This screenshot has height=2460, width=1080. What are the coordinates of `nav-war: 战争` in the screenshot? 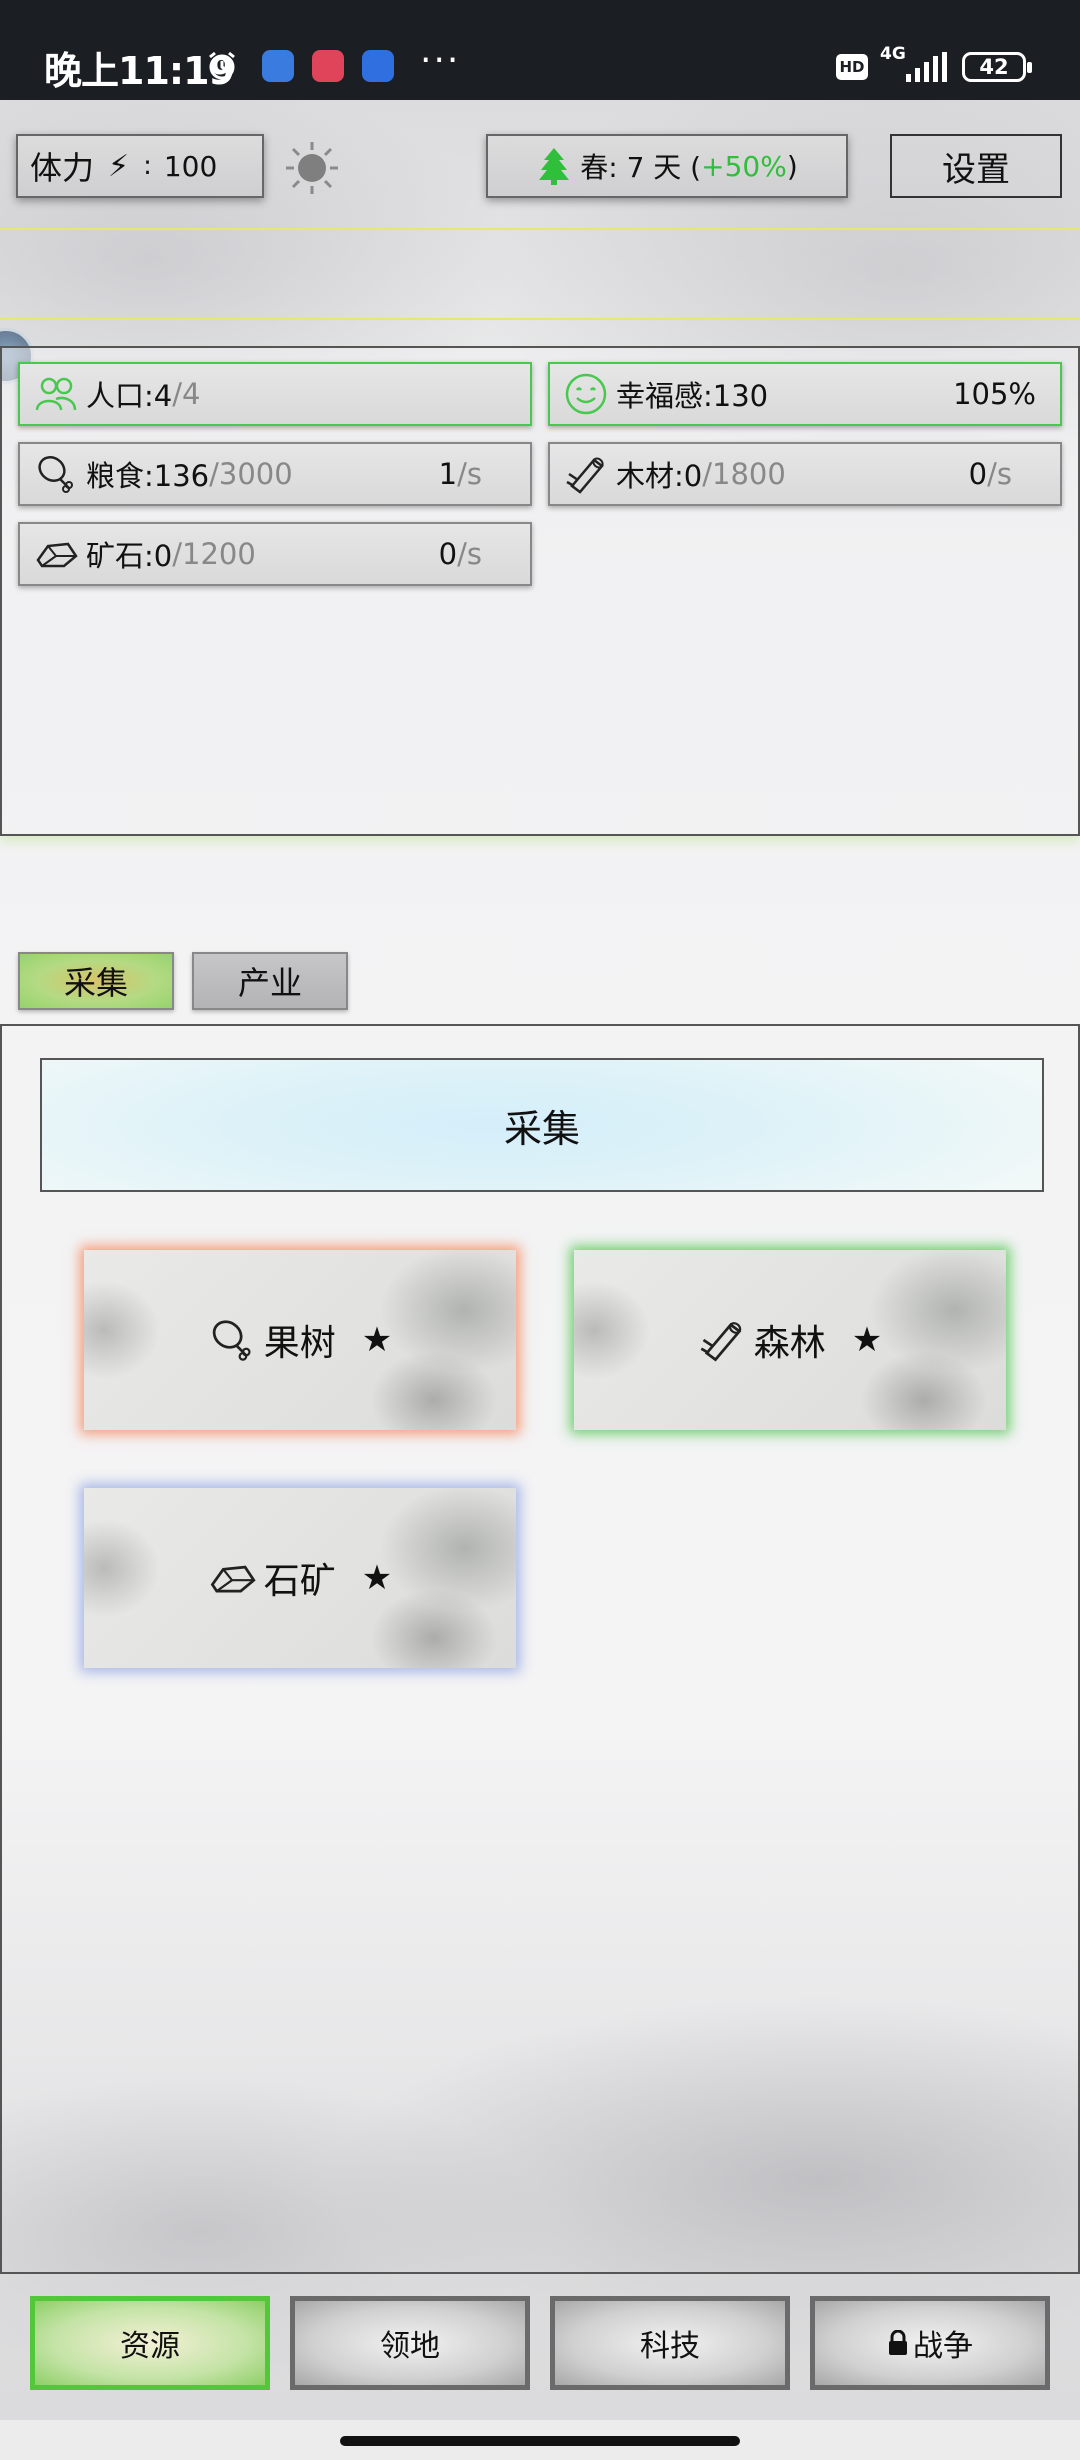 It's located at (930, 2343).